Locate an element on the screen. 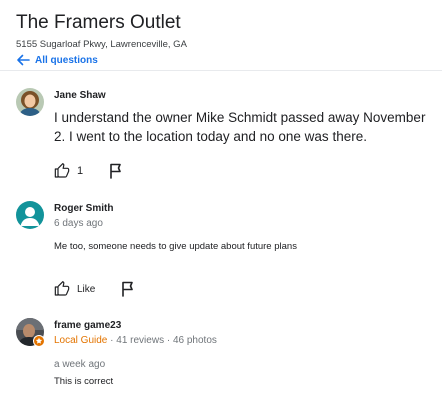 The image size is (442, 400). all-questions-link: All questions is located at coordinates (221, 60).